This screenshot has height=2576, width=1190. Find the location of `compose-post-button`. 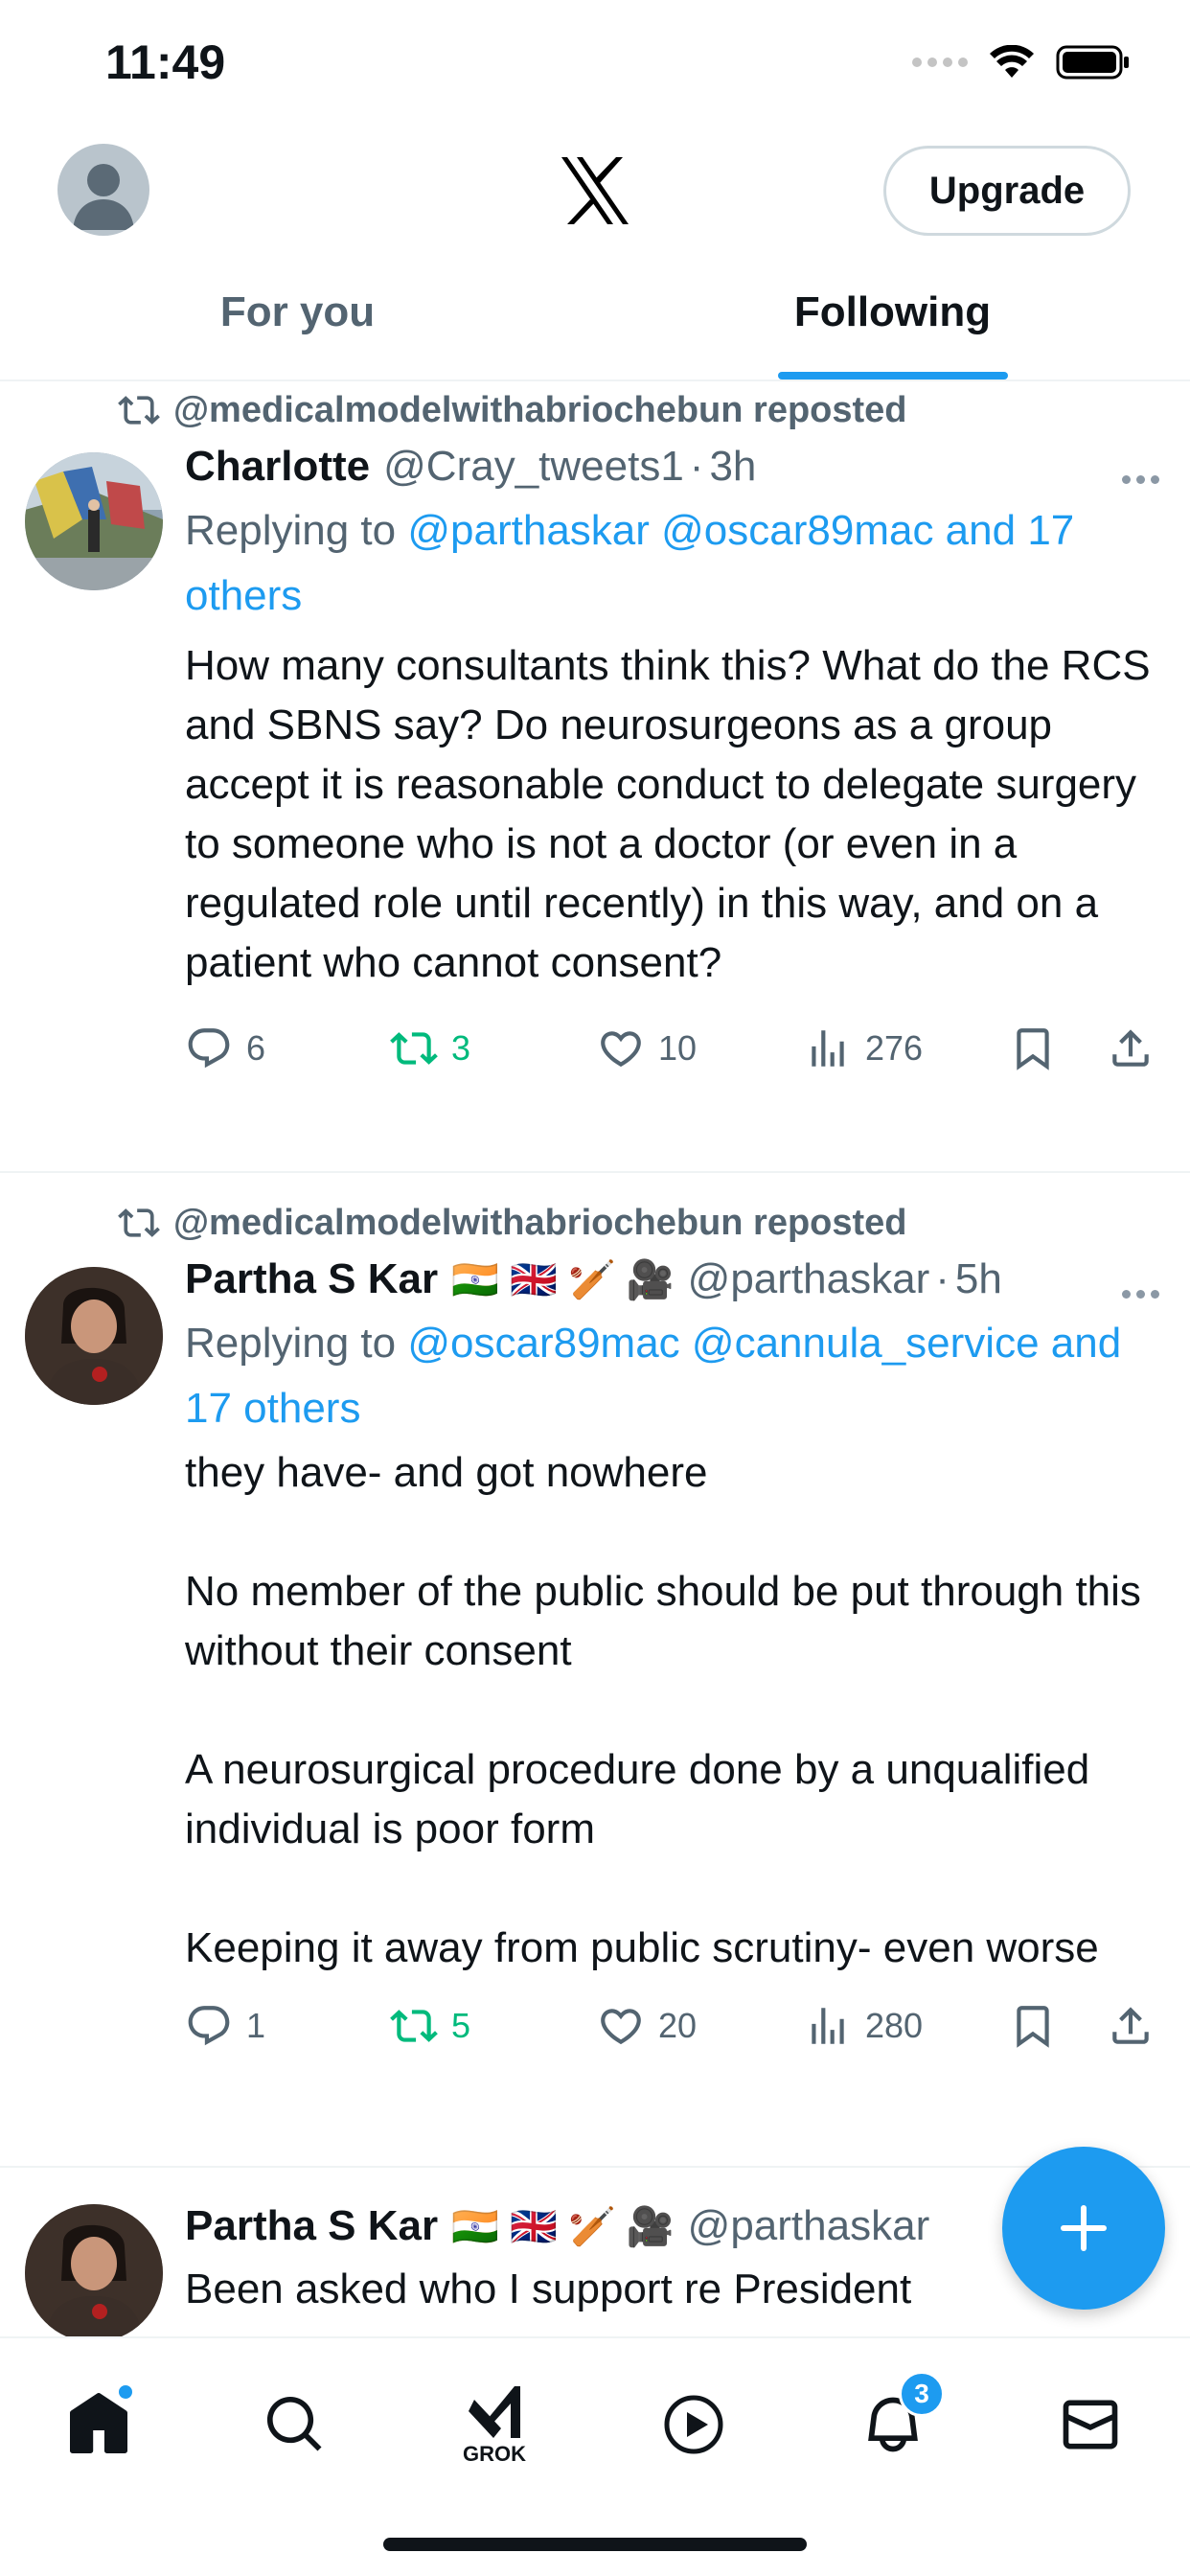

compose-post-button is located at coordinates (1083, 2228).